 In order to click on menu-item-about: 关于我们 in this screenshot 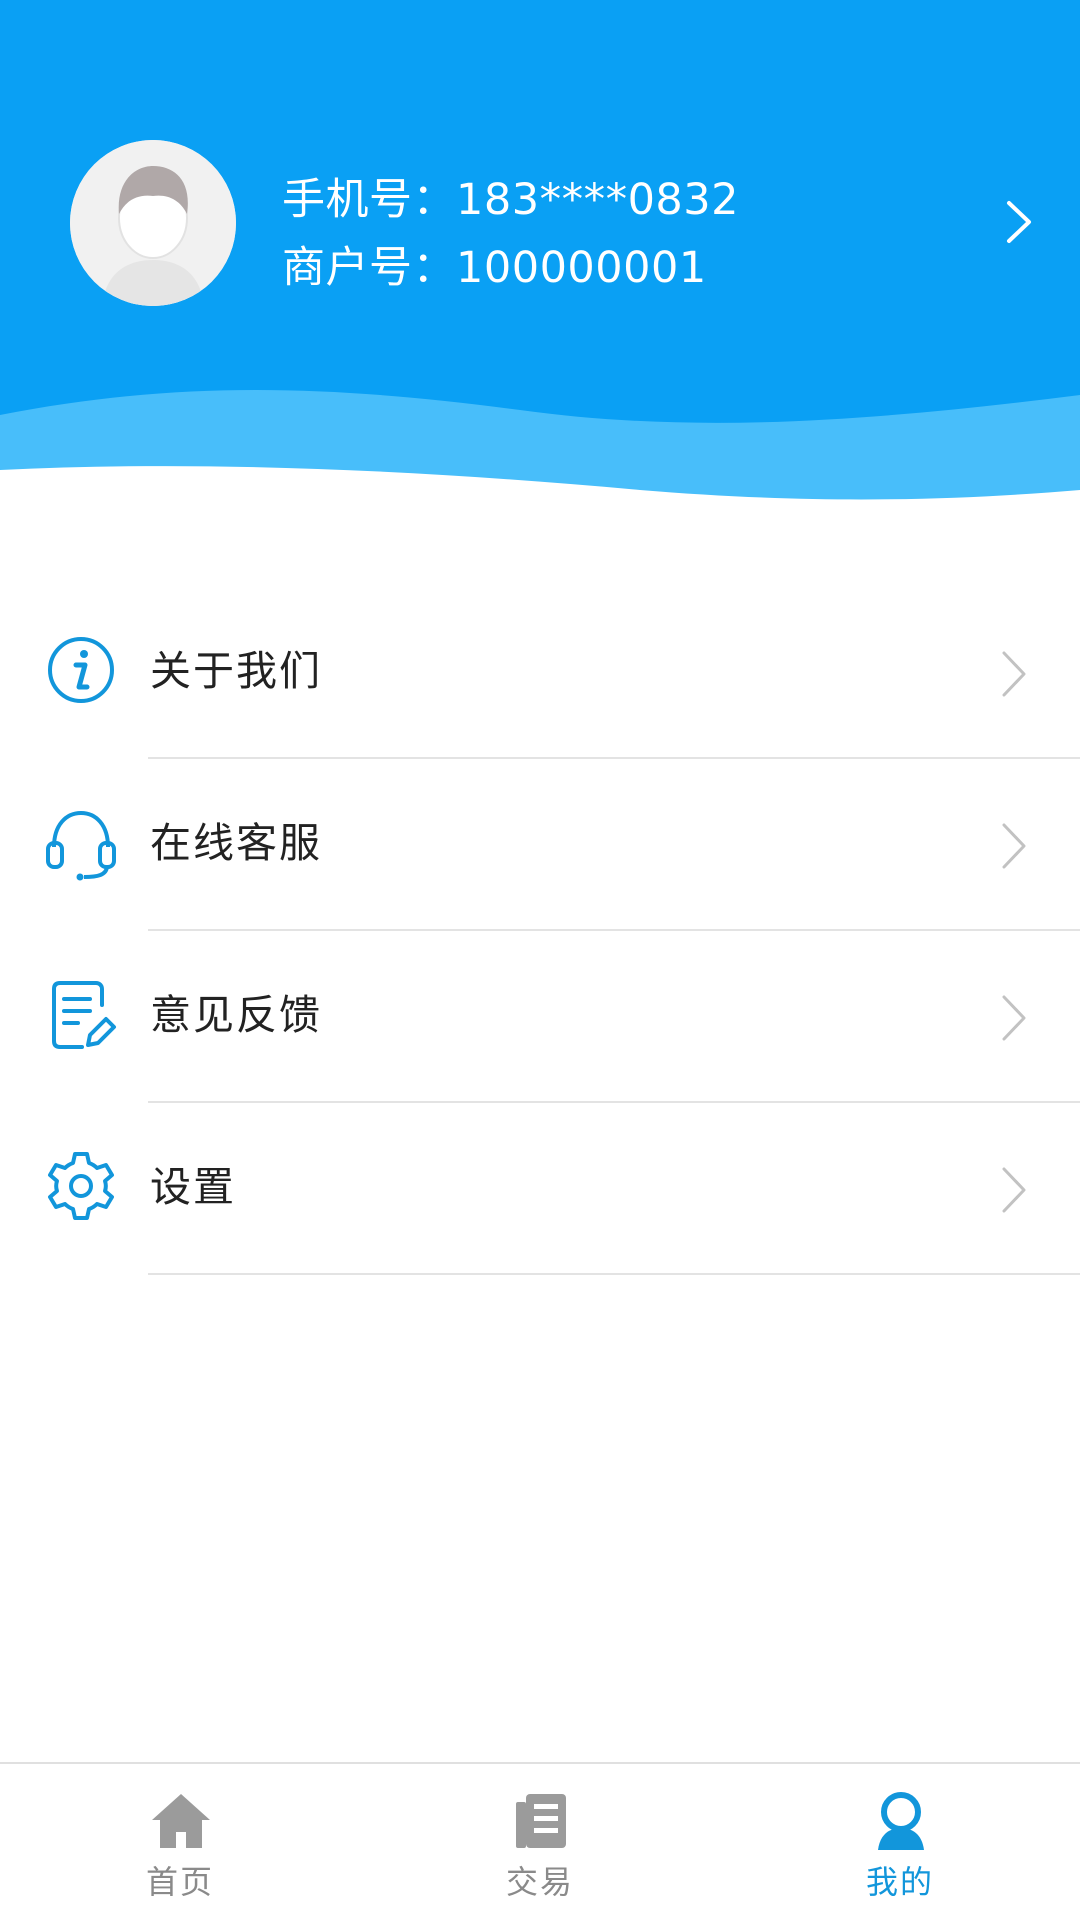, I will do `click(540, 673)`.